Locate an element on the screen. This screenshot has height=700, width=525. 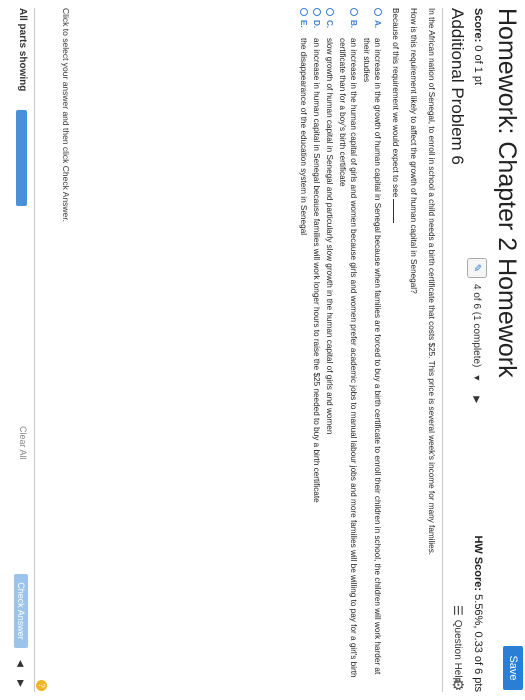
divider is located at coordinates (442, 350).